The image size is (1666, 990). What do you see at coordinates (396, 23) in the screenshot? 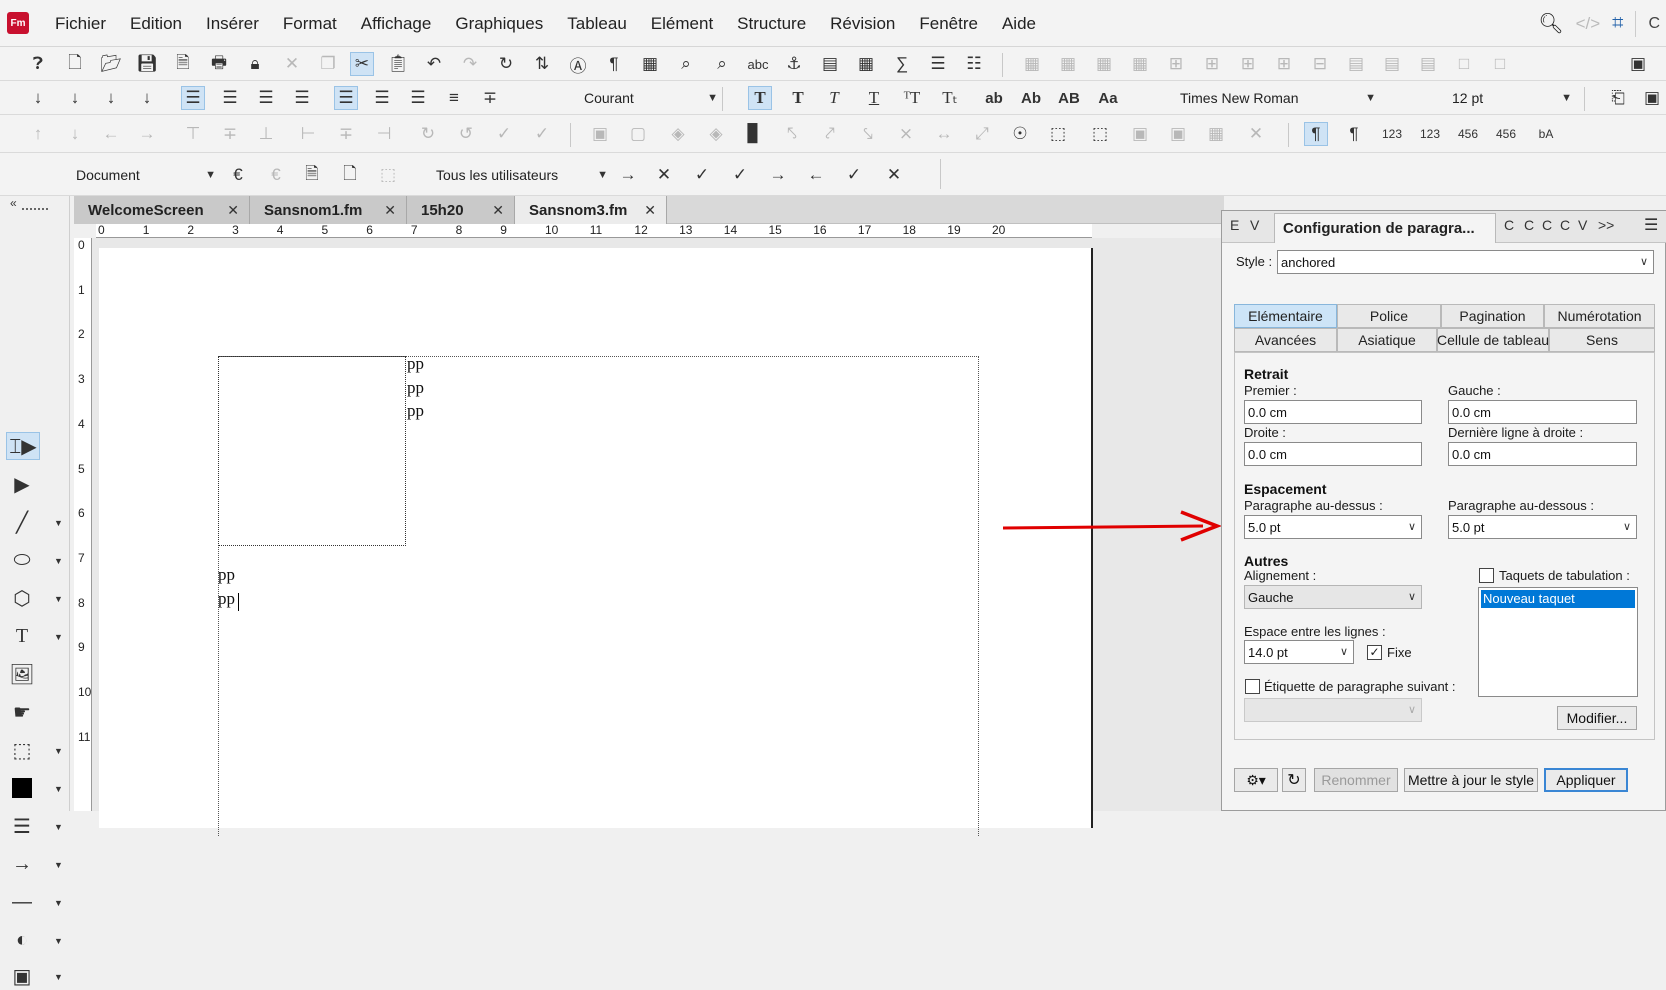
I see `menu-affichage: Affichage` at bounding box center [396, 23].